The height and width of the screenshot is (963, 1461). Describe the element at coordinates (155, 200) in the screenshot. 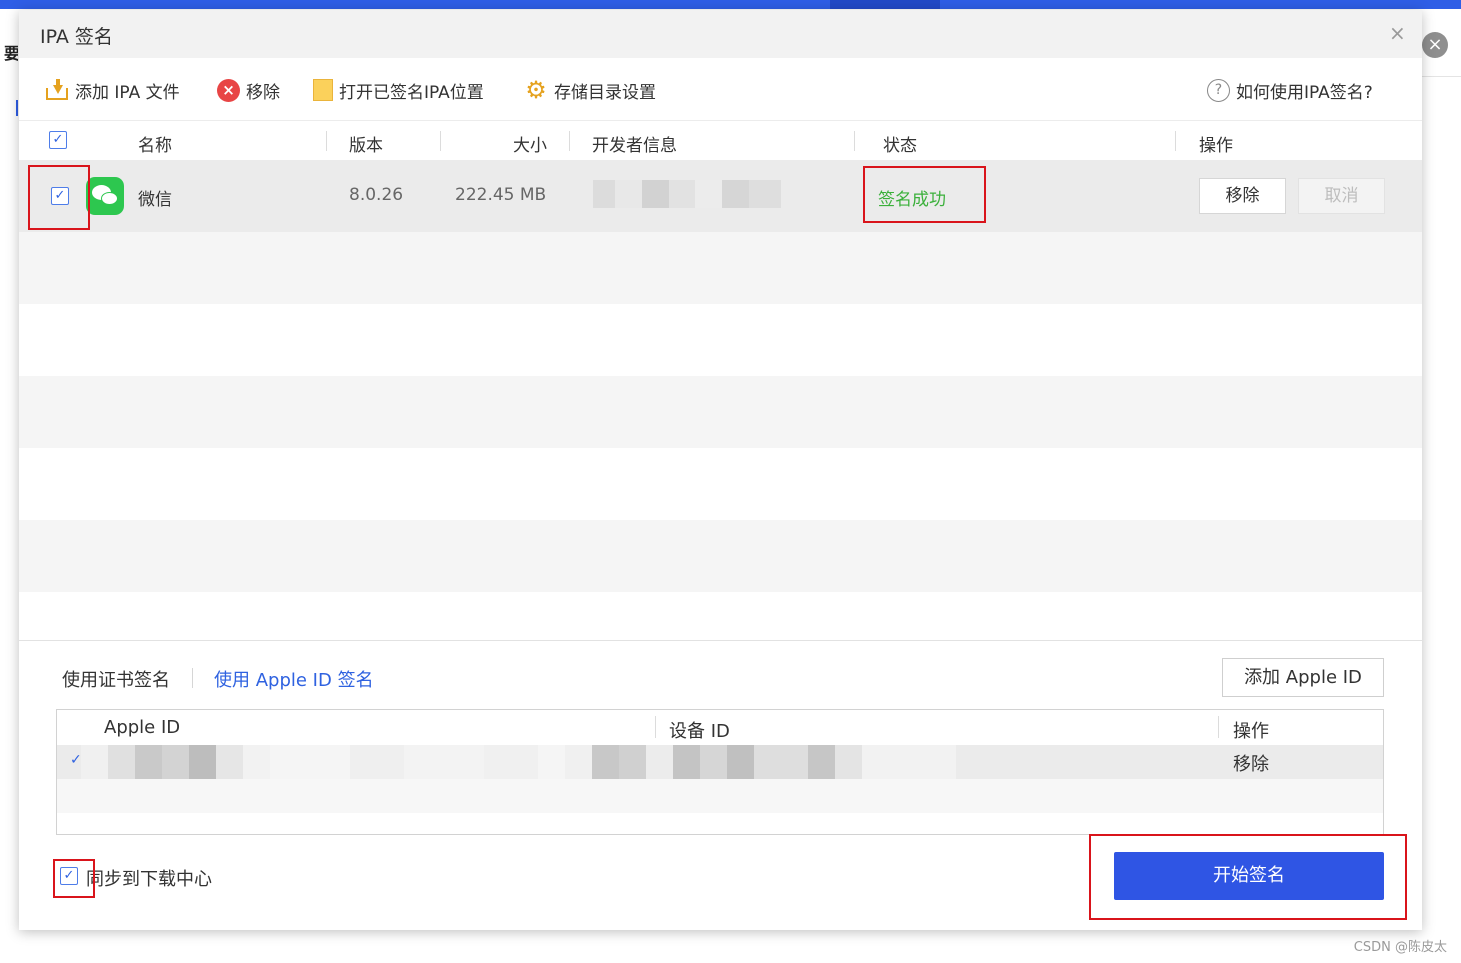

I see `app-name: 微信` at that location.